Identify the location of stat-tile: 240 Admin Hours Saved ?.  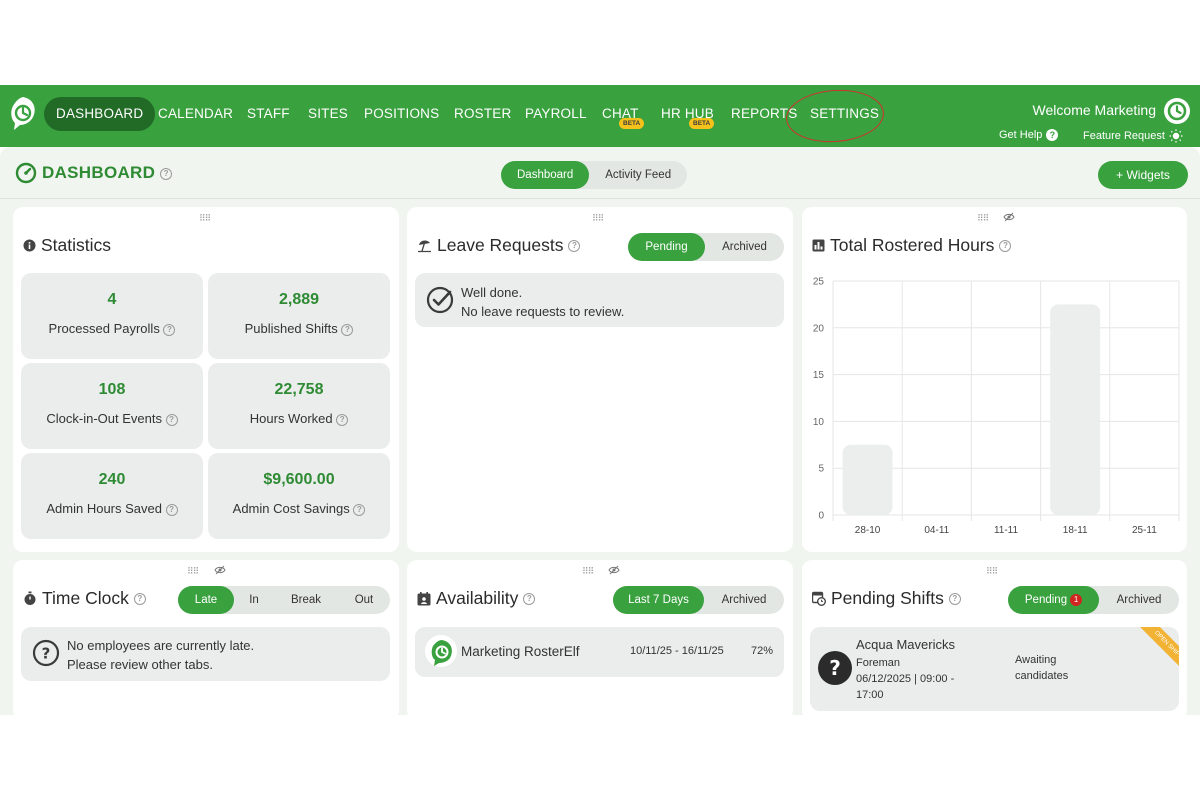
(112, 496).